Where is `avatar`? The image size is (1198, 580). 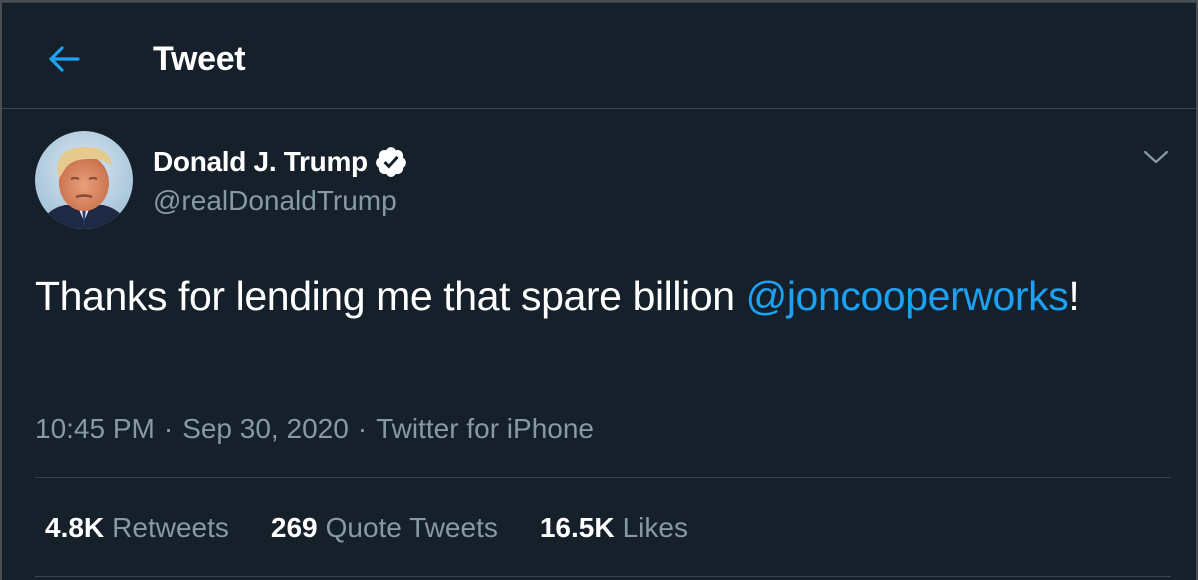
avatar is located at coordinates (84, 180).